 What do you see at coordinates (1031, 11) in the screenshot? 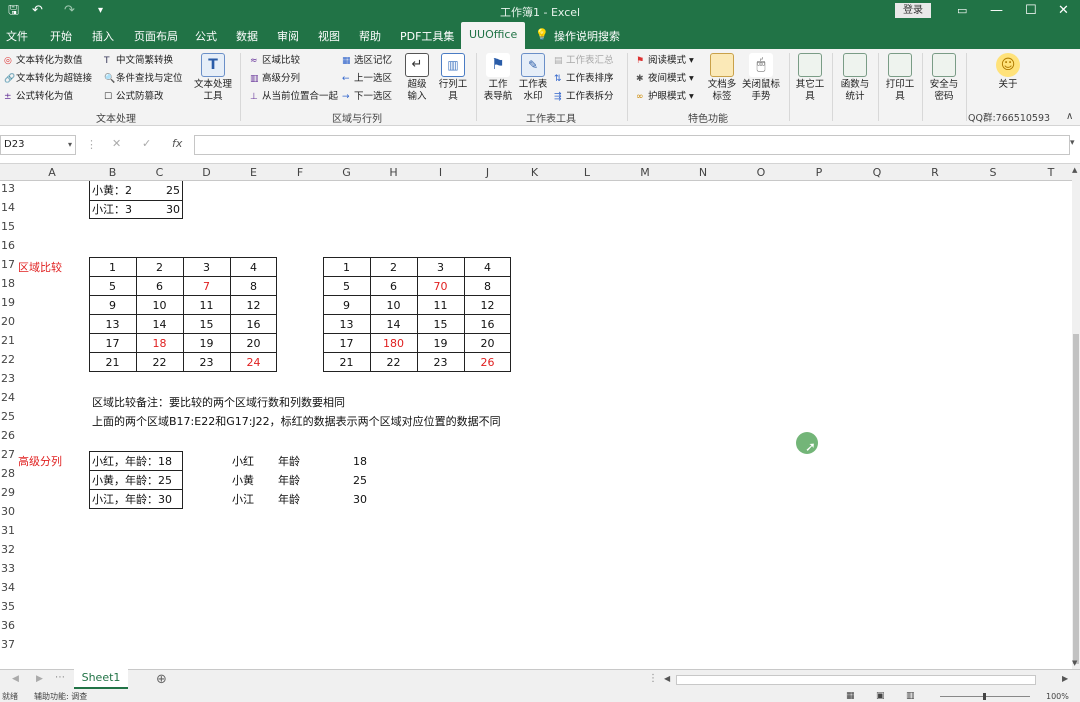
I see `maximize-icon: ☐` at bounding box center [1031, 11].